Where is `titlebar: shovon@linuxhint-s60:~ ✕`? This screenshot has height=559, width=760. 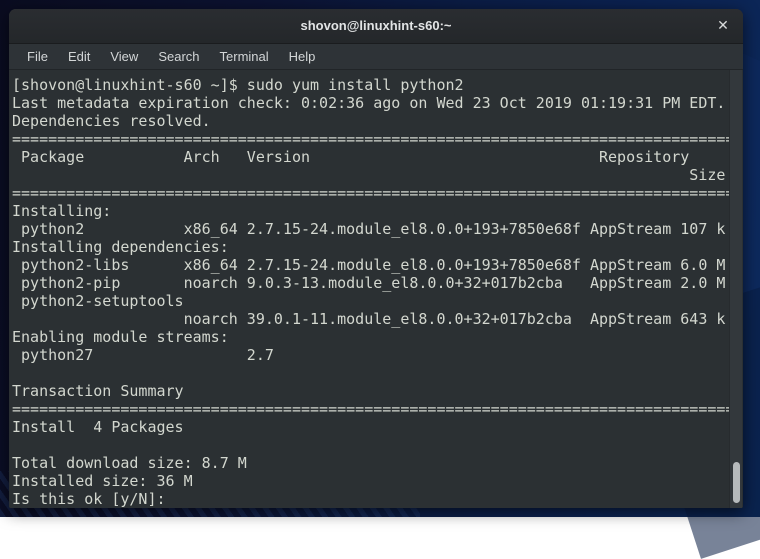 titlebar: shovon@linuxhint-s60:~ ✕ is located at coordinates (376, 26).